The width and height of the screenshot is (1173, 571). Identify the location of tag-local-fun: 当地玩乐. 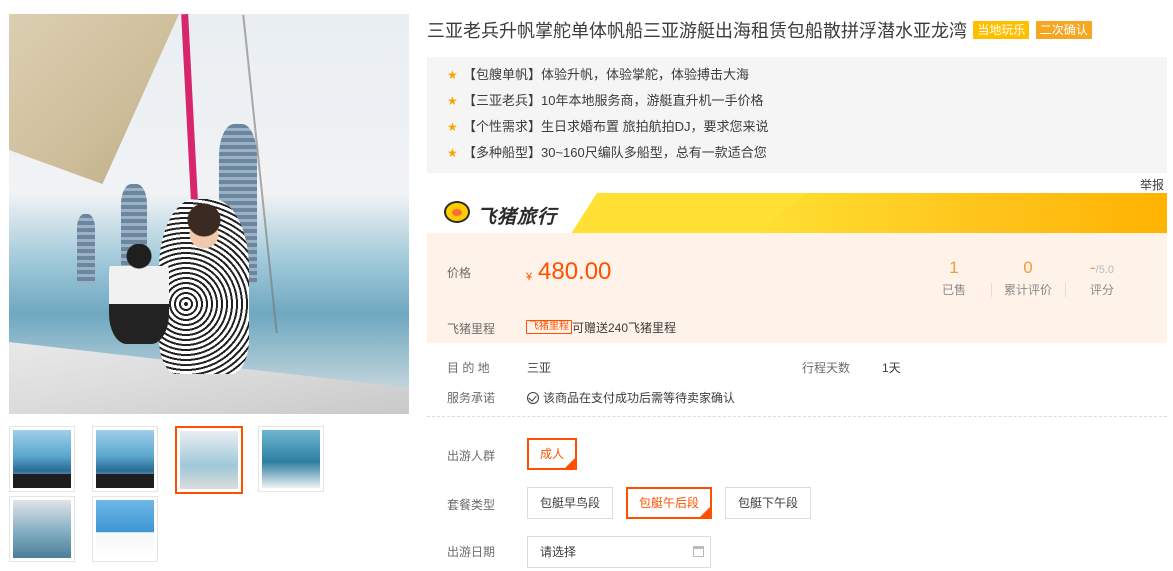
(1001, 30).